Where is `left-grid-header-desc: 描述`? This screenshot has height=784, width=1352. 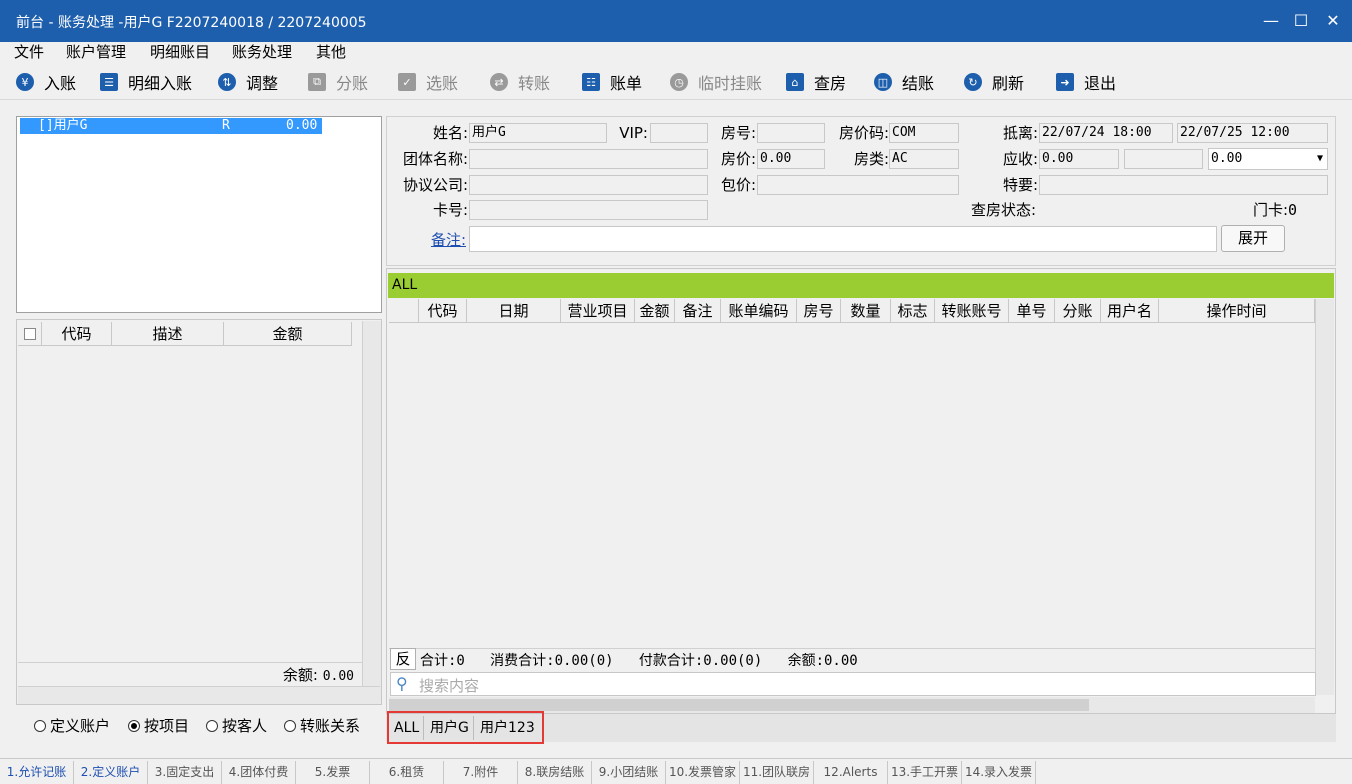
left-grid-header-desc: 描述 is located at coordinates (168, 334).